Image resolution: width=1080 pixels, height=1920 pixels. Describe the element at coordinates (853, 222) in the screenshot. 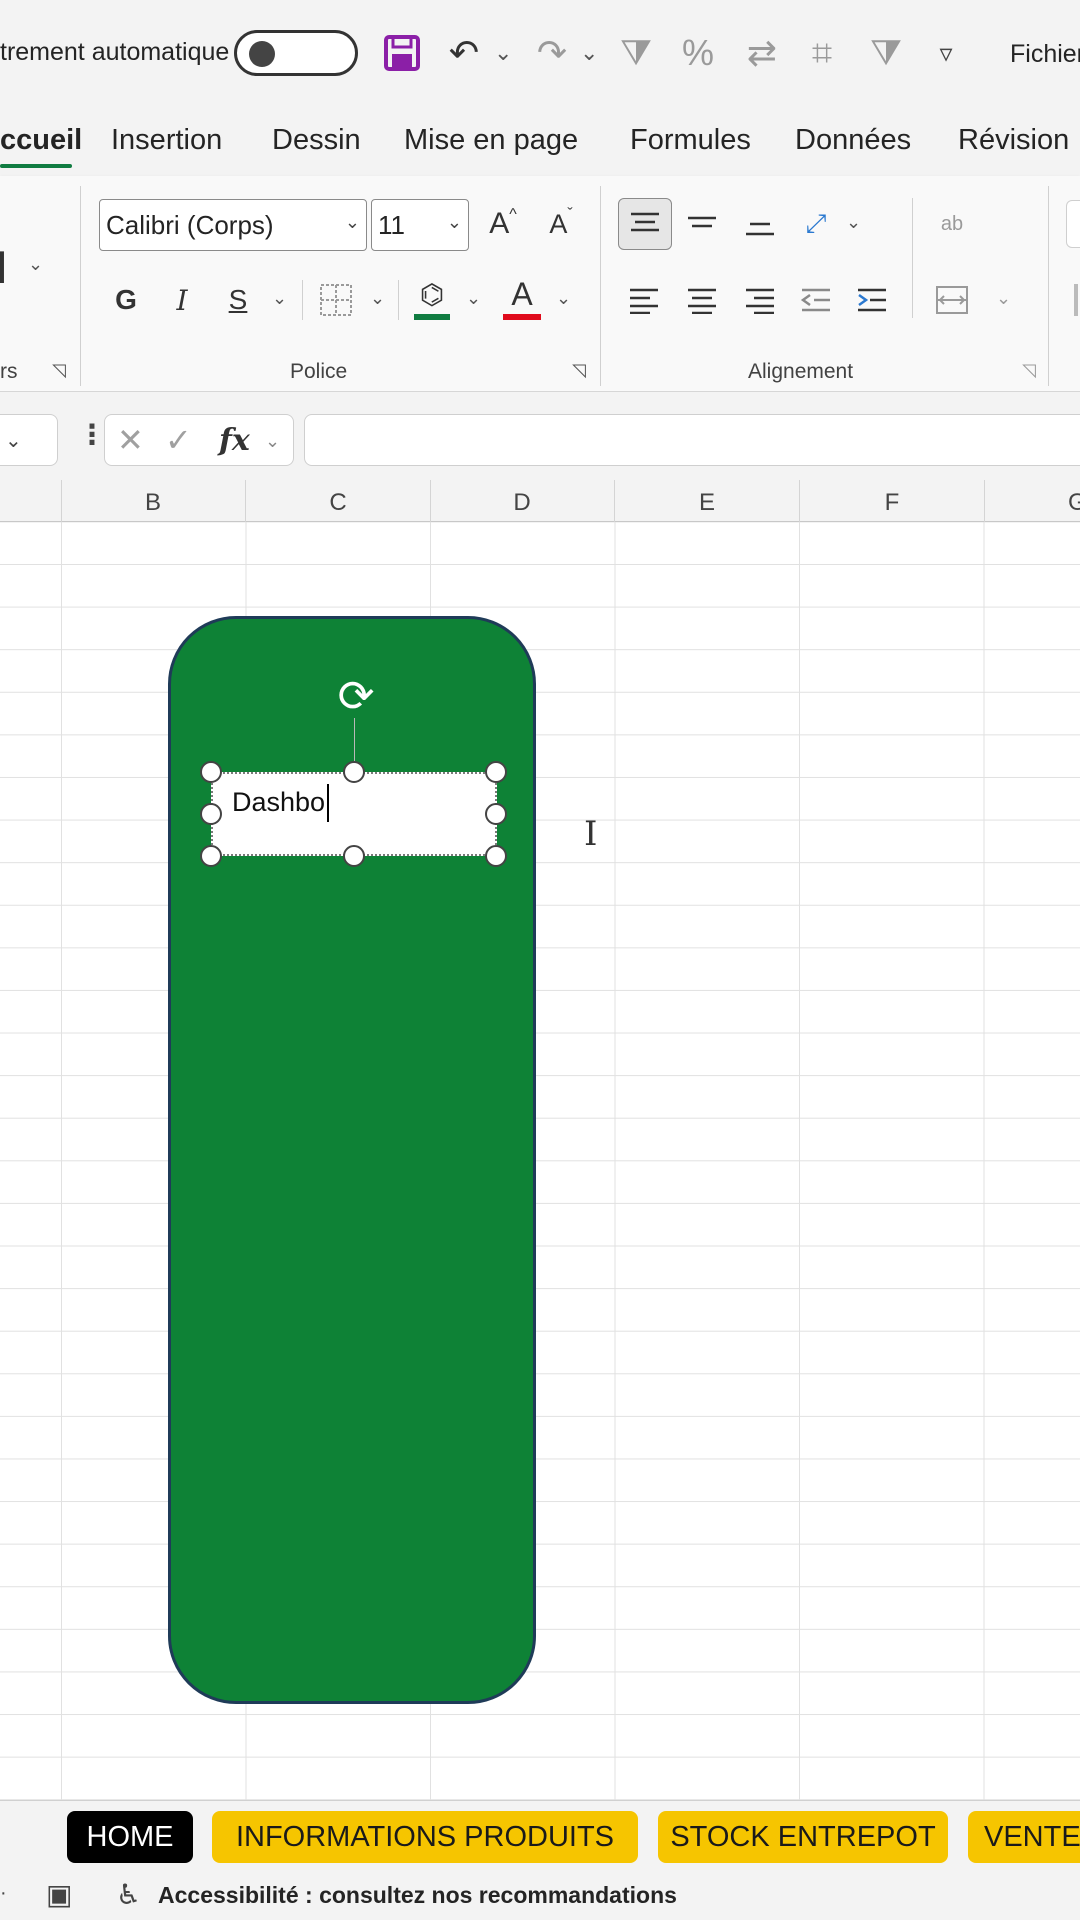

I see `orientation-chevron-icon: ⌄` at that location.